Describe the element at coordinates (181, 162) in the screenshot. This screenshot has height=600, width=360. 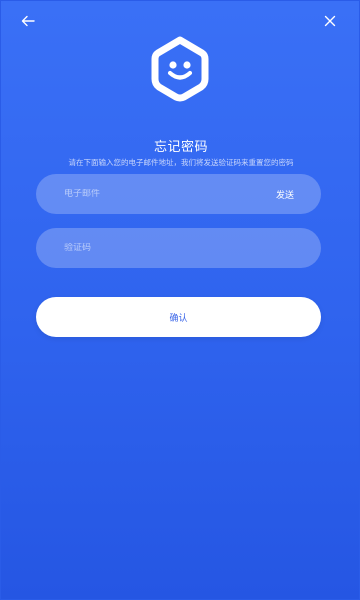
I see `page-subtitle: 请在下面输入您的电子邮件地址，我们将发送验证码来重置您的密码` at that location.